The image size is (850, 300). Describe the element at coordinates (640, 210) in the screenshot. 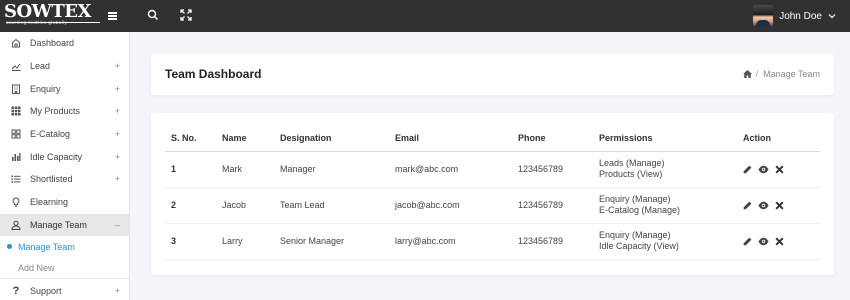

I see `permission-item: E-Catalog (Manage)` at that location.